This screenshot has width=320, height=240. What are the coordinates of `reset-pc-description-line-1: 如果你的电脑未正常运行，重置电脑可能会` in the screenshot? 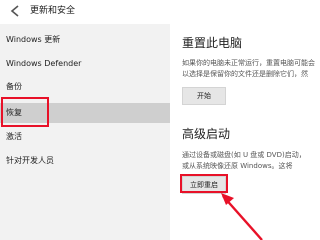 It's located at (248, 63).